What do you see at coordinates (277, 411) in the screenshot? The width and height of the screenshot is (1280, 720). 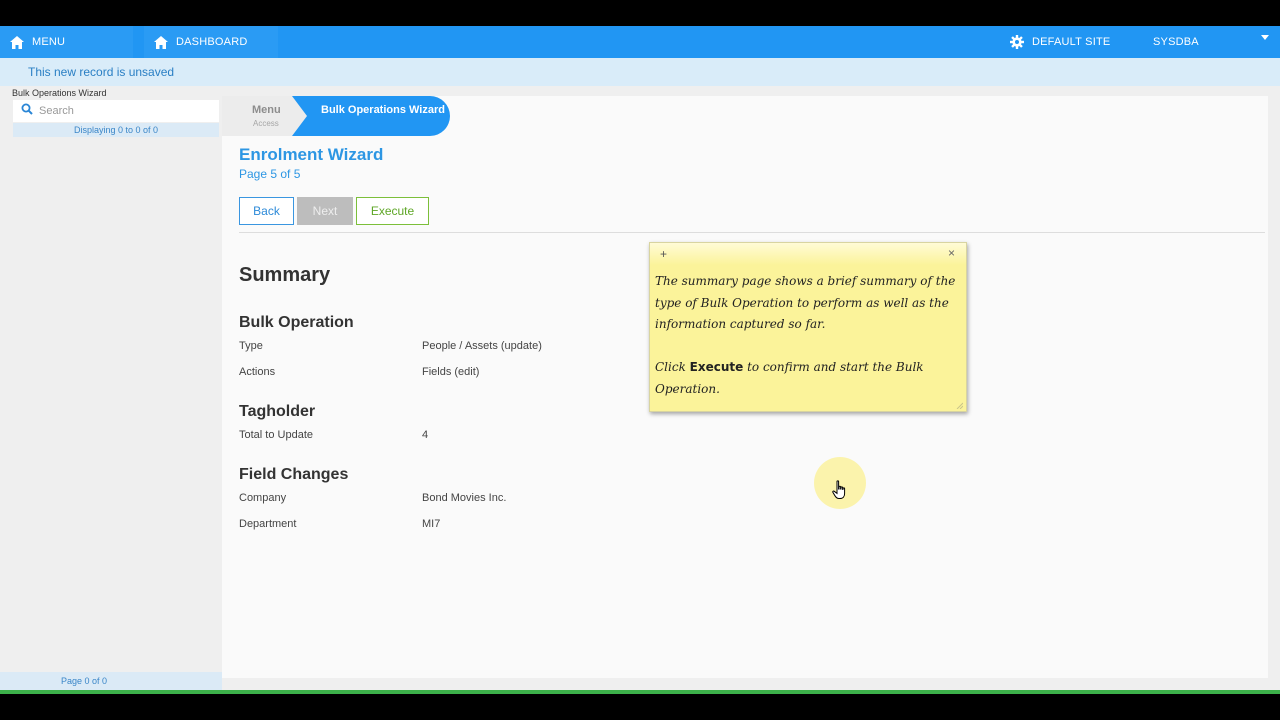 I see `tagholder-heading: Tagholder` at bounding box center [277, 411].